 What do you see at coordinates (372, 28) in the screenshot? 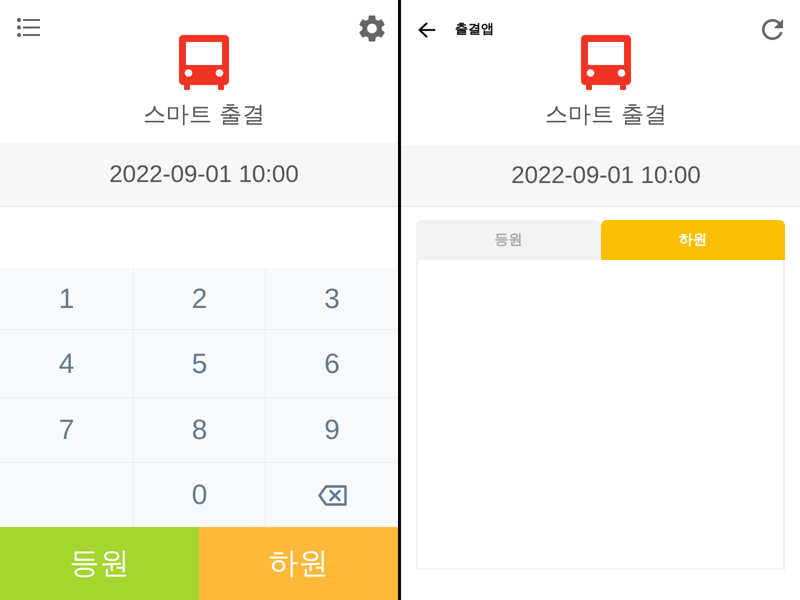
I see `settings-icon` at bounding box center [372, 28].